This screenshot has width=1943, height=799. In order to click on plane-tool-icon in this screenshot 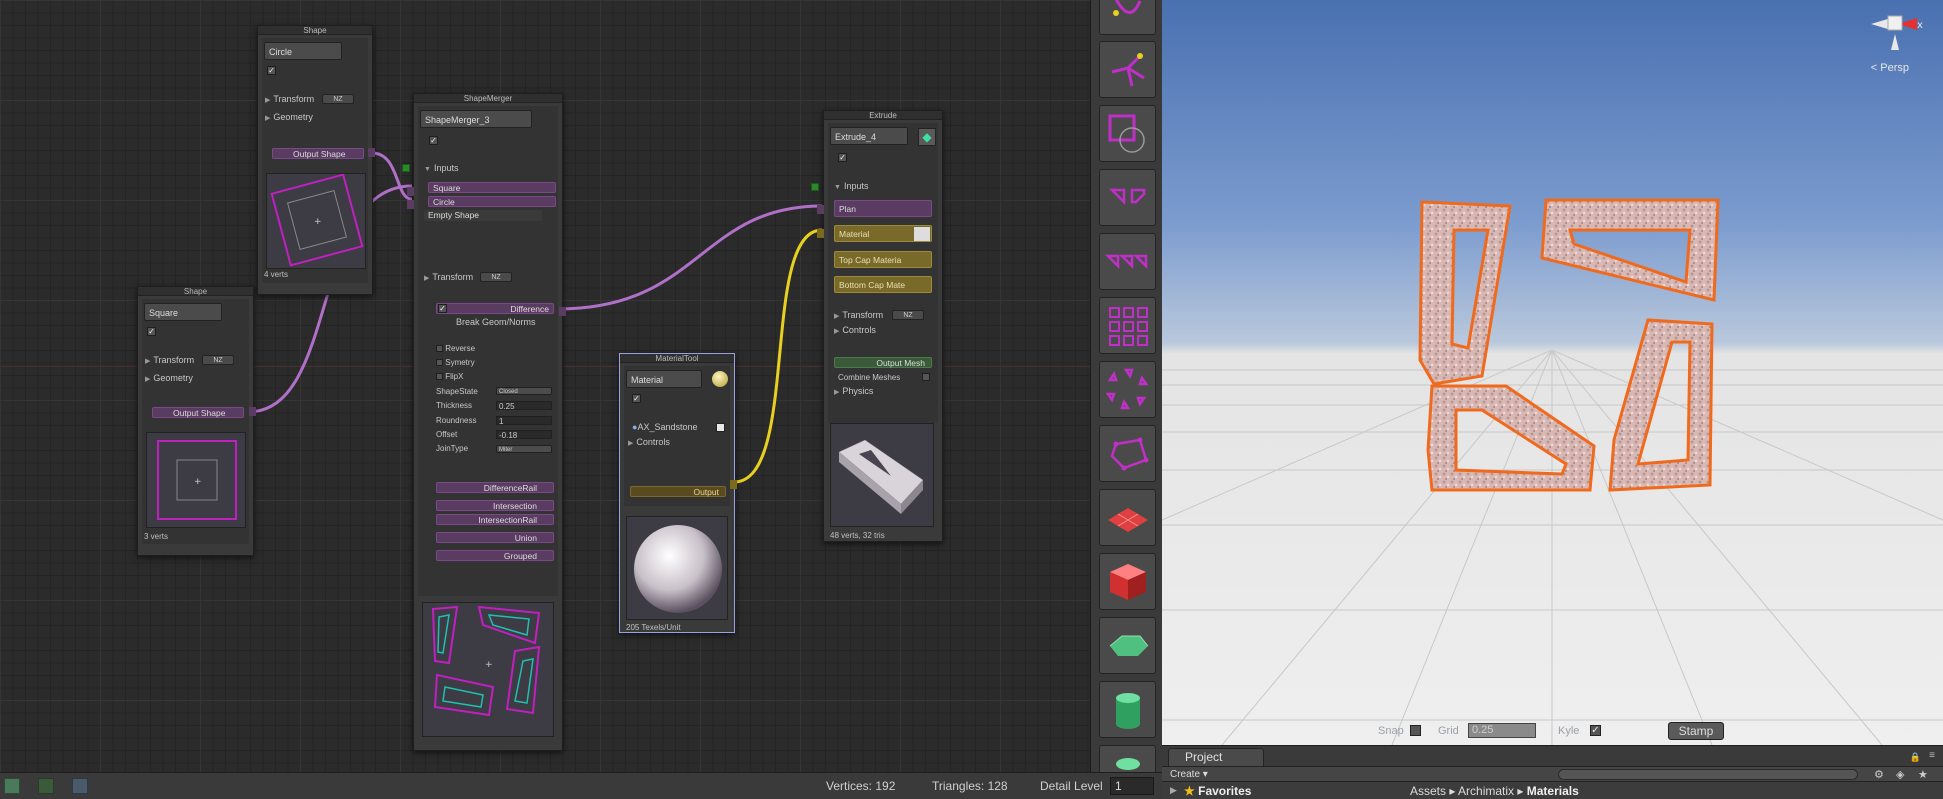, I will do `click(1127, 517)`.